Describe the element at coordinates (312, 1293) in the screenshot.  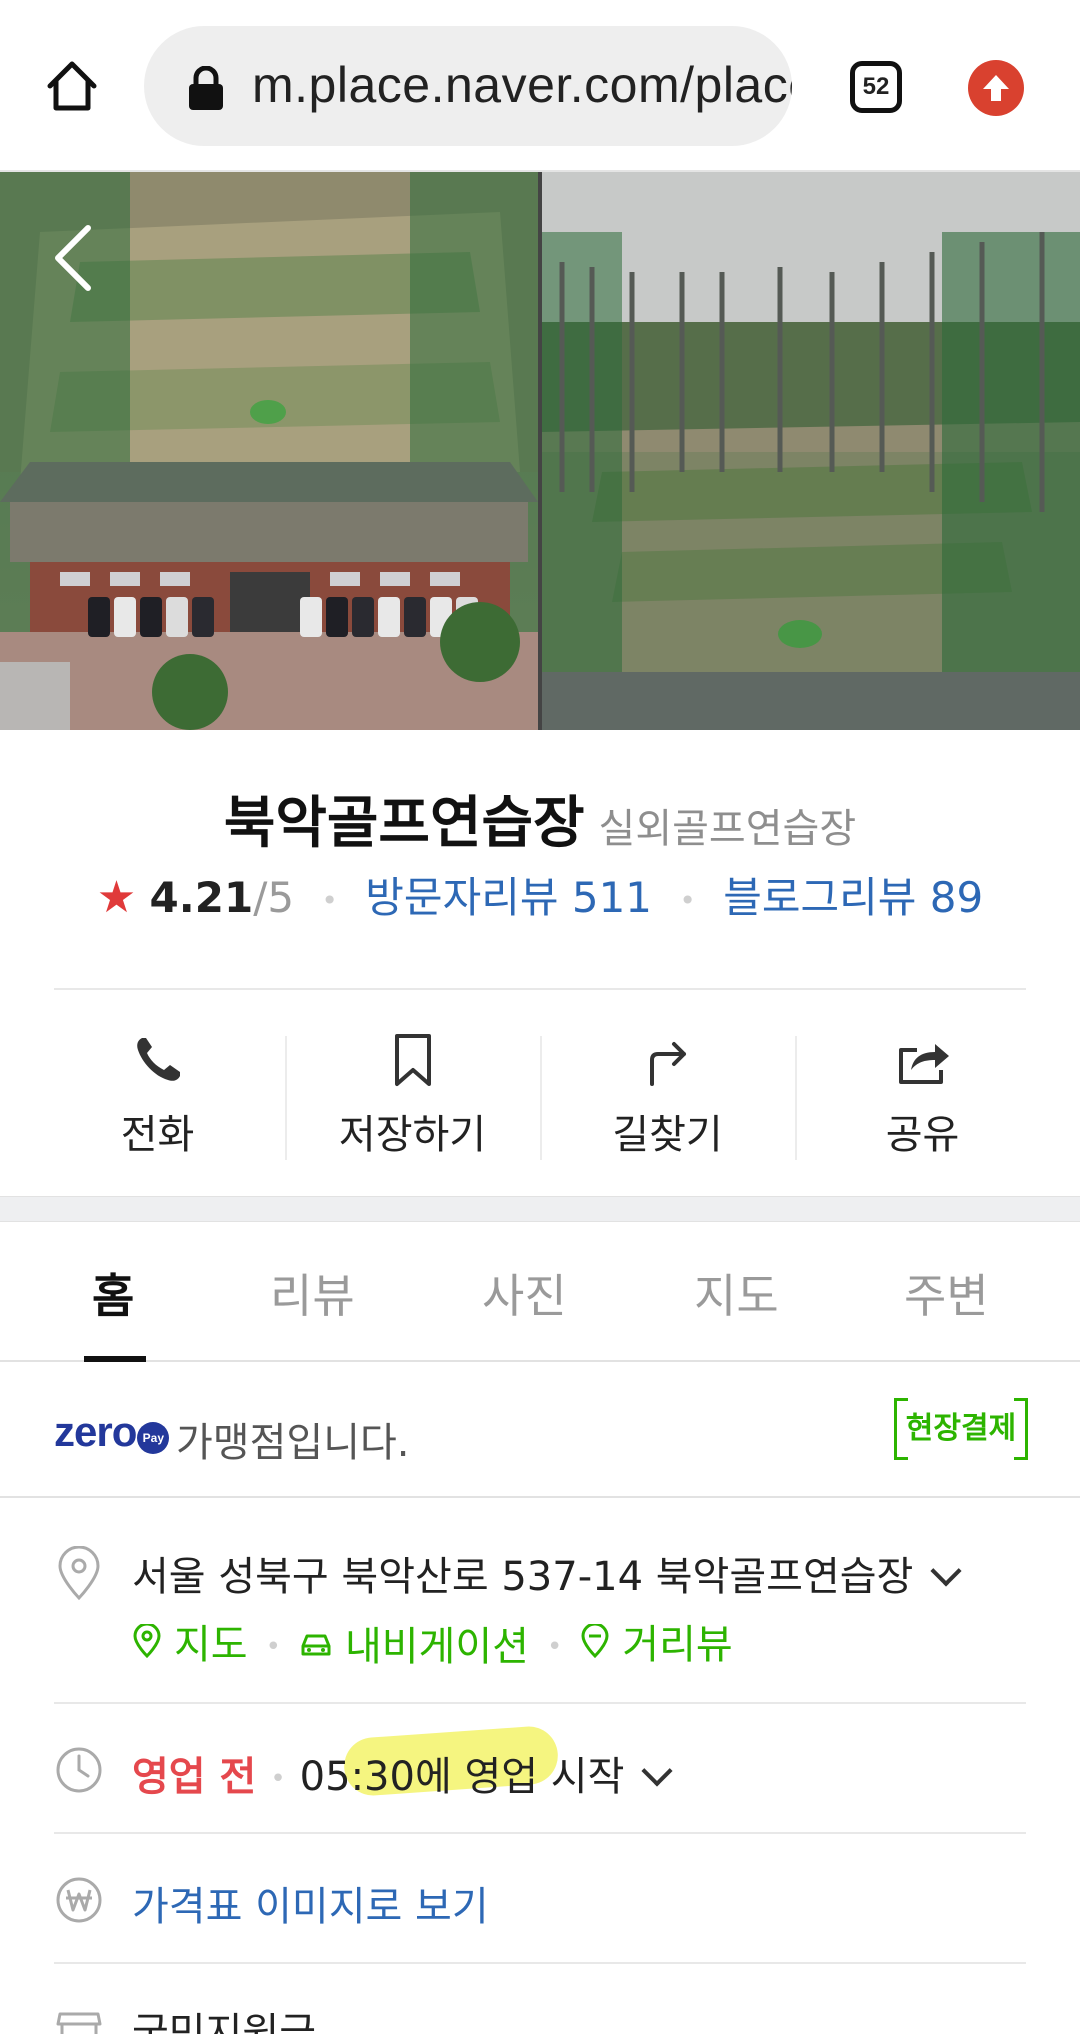
I see `tab-reviews: 리뷰` at that location.